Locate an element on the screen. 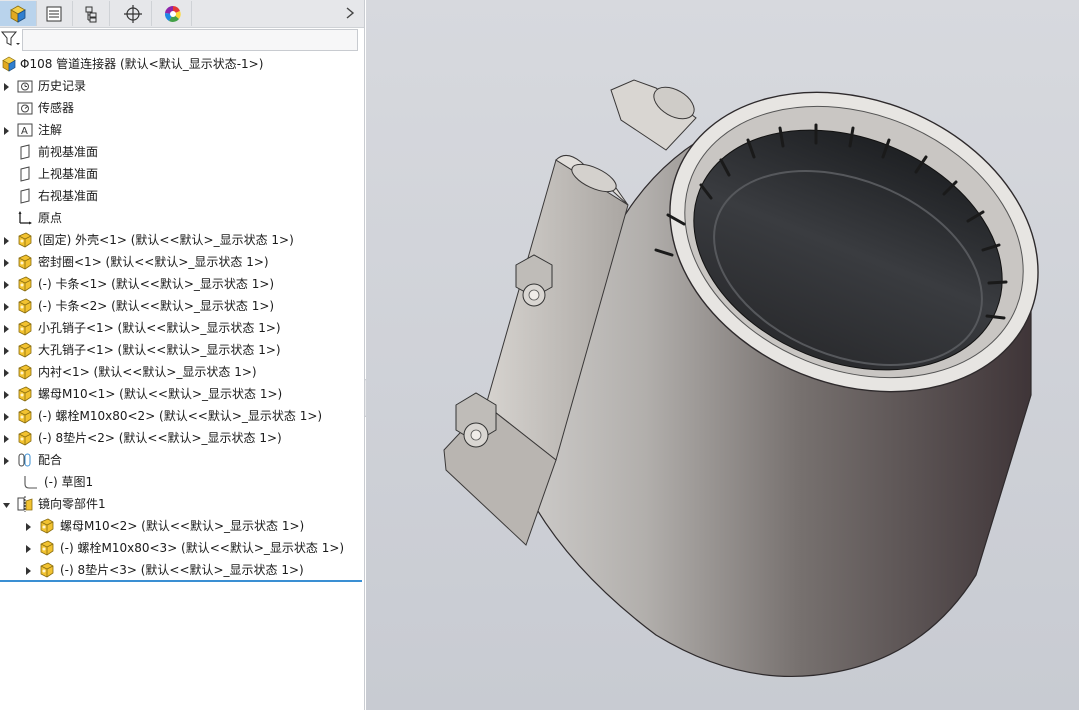  funnel-icon is located at coordinates (10, 38).